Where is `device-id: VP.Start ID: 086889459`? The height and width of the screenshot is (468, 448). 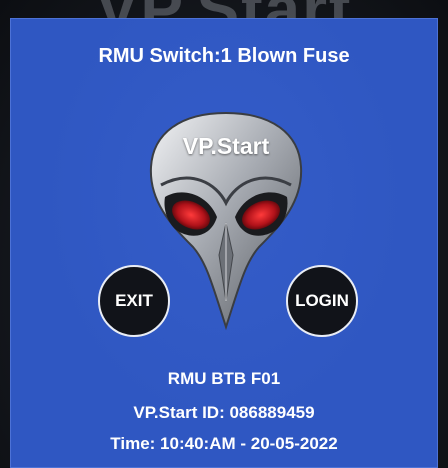 device-id: VP.Start ID: 086889459 is located at coordinates (224, 412).